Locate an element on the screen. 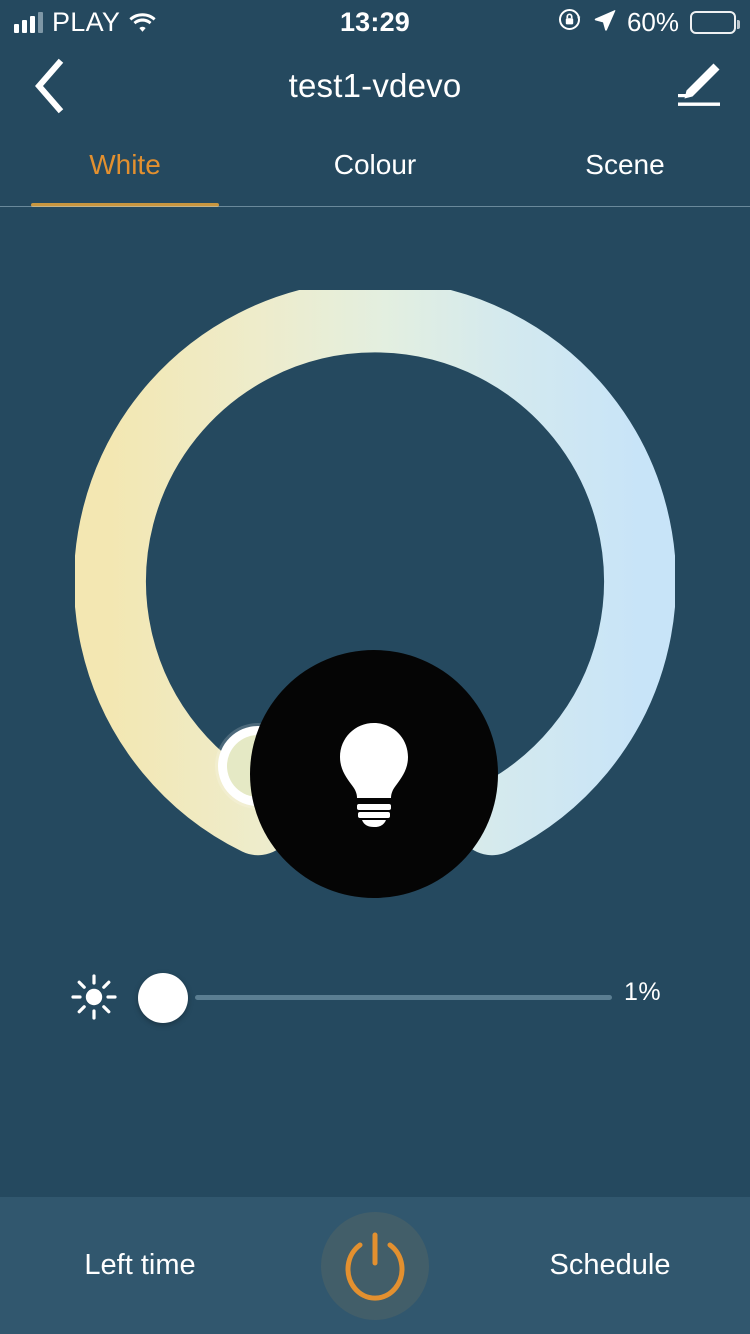  battery-percent-label: 60% is located at coordinates (652, 21).